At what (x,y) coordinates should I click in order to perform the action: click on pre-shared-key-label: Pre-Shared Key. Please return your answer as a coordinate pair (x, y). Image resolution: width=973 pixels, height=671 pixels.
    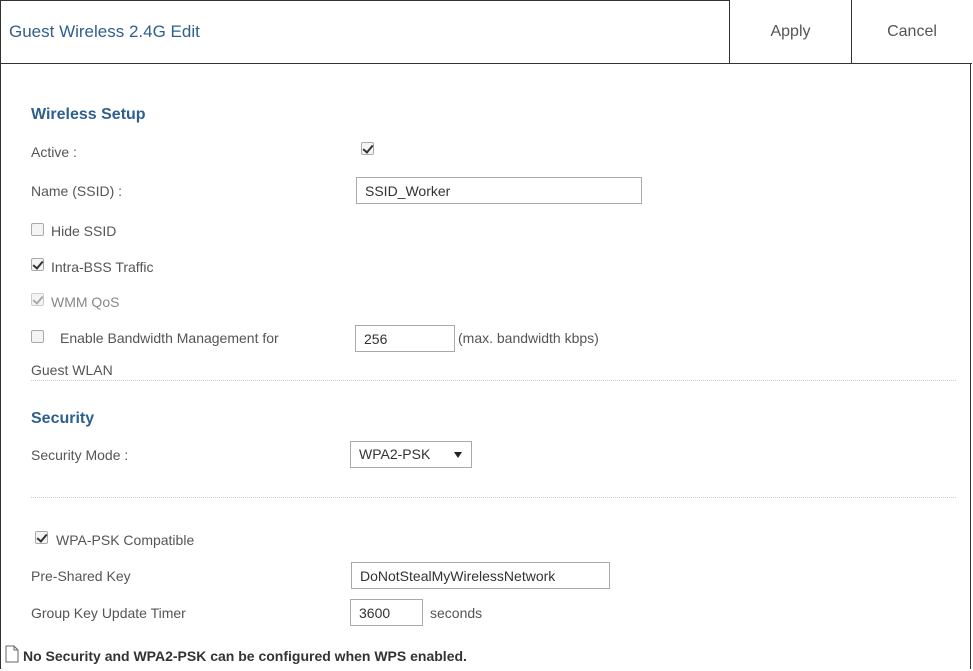
    Looking at the image, I should click on (81, 576).